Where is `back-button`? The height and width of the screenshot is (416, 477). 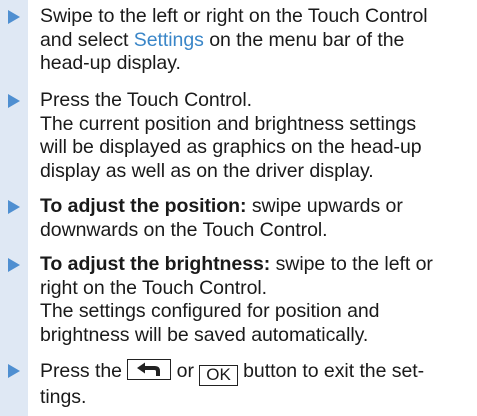
back-button is located at coordinates (149, 369).